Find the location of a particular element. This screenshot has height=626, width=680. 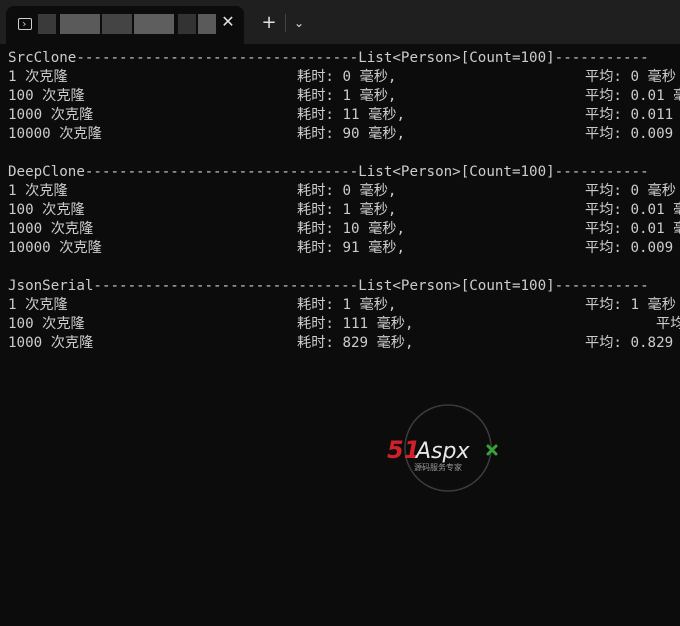

row-avg: 平均: 1.11 毫秒 is located at coordinates (668, 324).